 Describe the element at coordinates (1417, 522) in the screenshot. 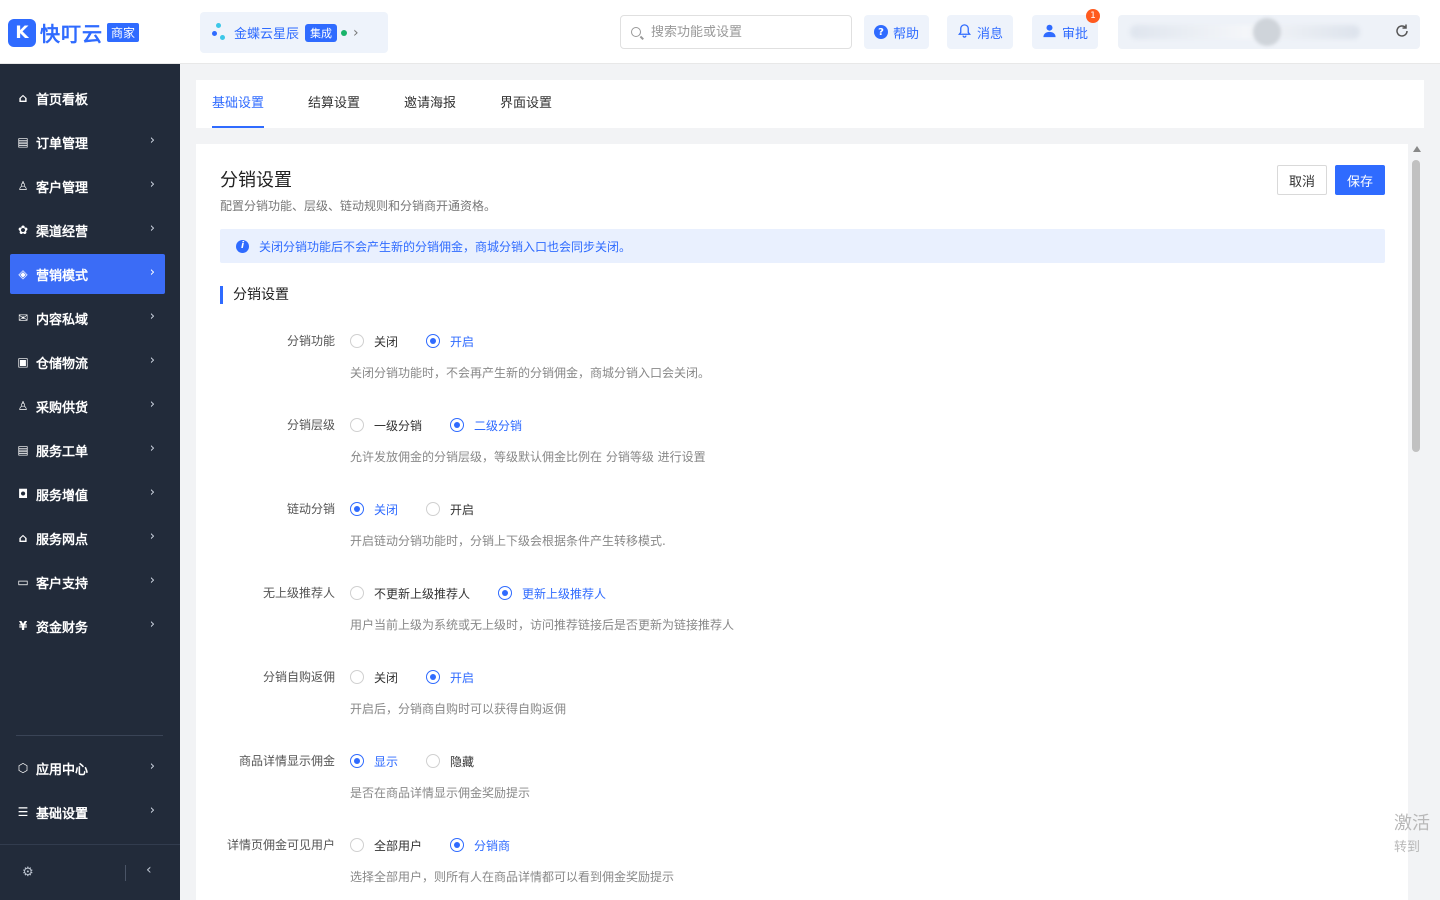

I see `panel-scrollbar` at that location.